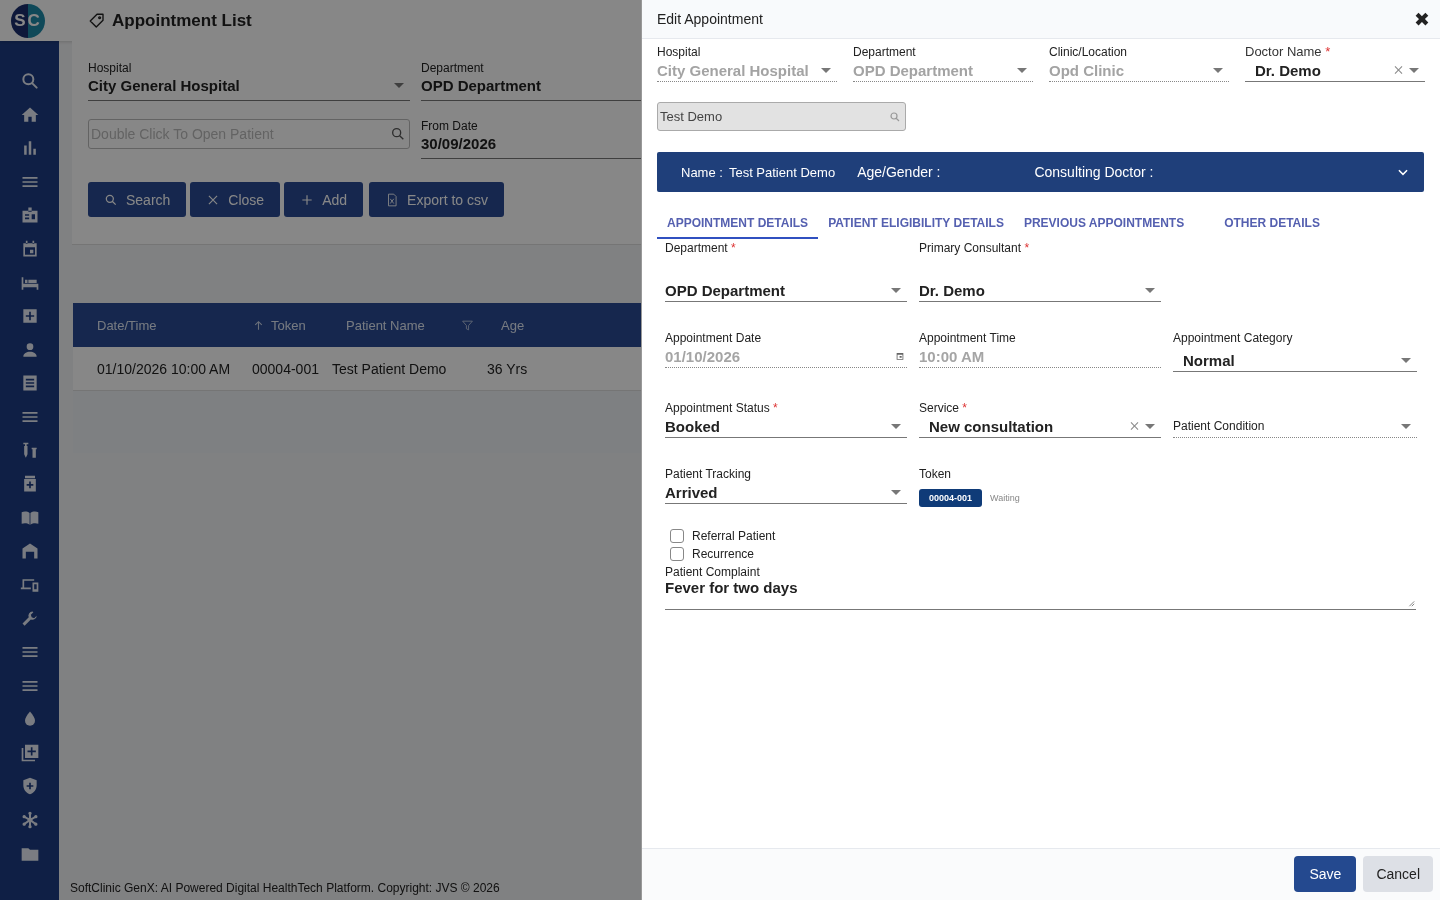 Image resolution: width=1440 pixels, height=900 pixels. Describe the element at coordinates (1411, 603) in the screenshot. I see `resize-handle-icon` at that location.